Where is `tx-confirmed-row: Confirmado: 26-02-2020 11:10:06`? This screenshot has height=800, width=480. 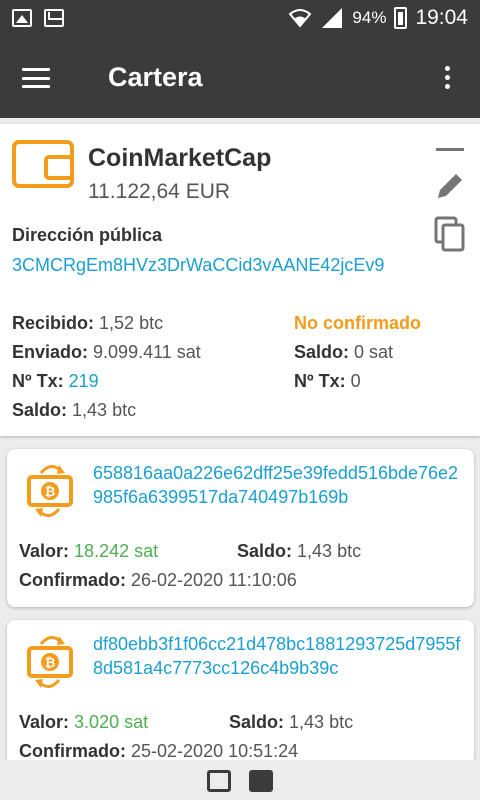
tx-confirmed-row: Confirmado: 26-02-2020 11:10:06 is located at coordinates (158, 580).